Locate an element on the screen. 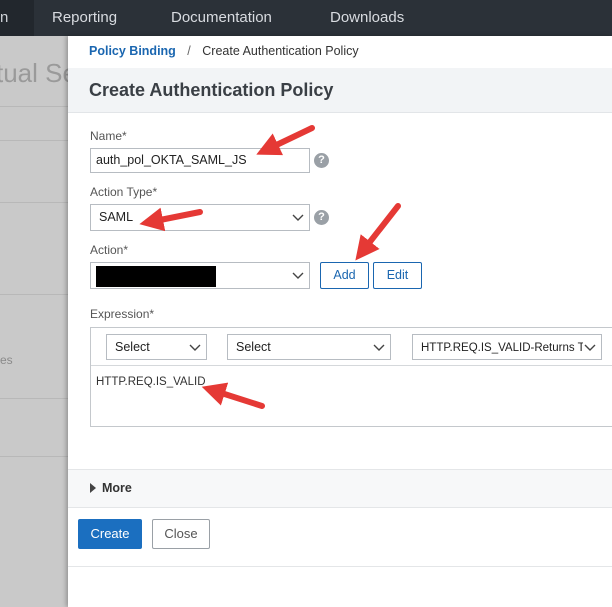 The image size is (612, 607). more-label: More is located at coordinates (117, 488).